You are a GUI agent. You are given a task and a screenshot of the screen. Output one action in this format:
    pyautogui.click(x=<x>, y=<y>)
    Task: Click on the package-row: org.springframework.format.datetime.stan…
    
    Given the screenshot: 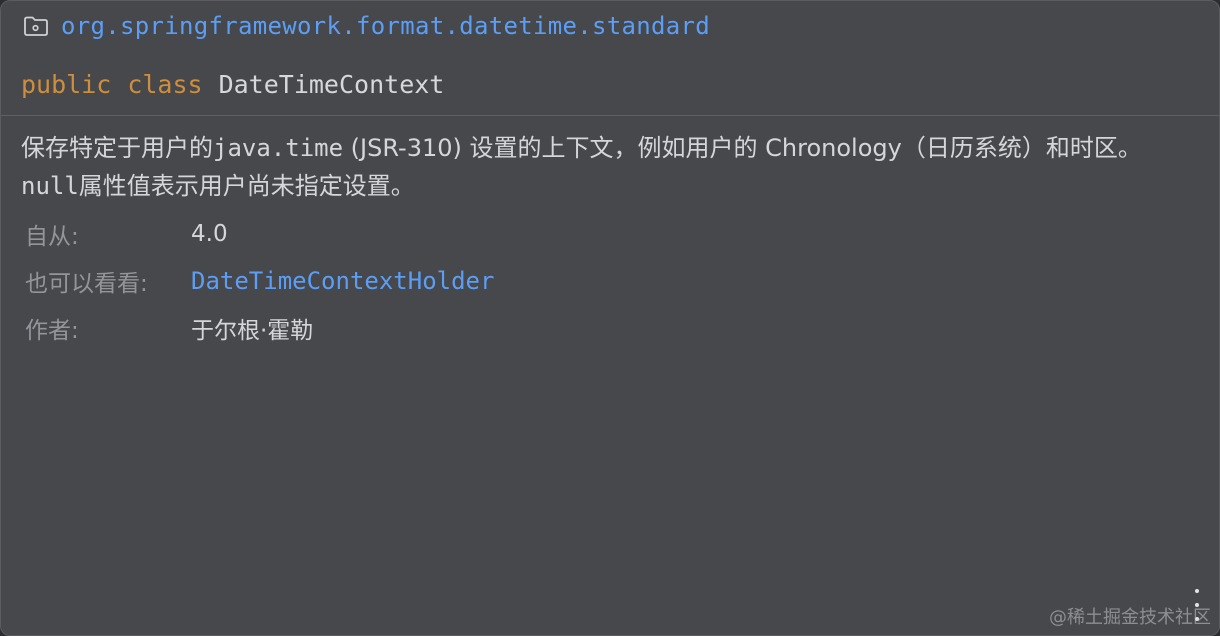 What is the action you would take?
    pyautogui.click(x=366, y=26)
    